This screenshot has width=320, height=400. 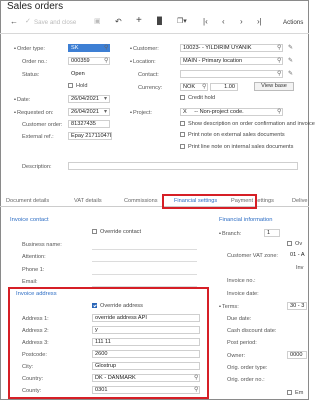 I want to click on invoice-address-title: Invoice address, so click(x=36, y=294).